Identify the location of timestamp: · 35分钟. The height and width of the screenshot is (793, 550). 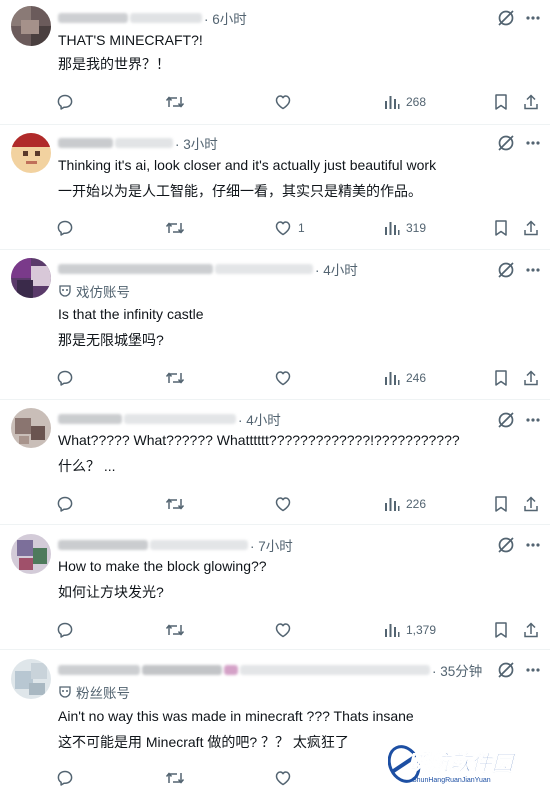
(457, 670).